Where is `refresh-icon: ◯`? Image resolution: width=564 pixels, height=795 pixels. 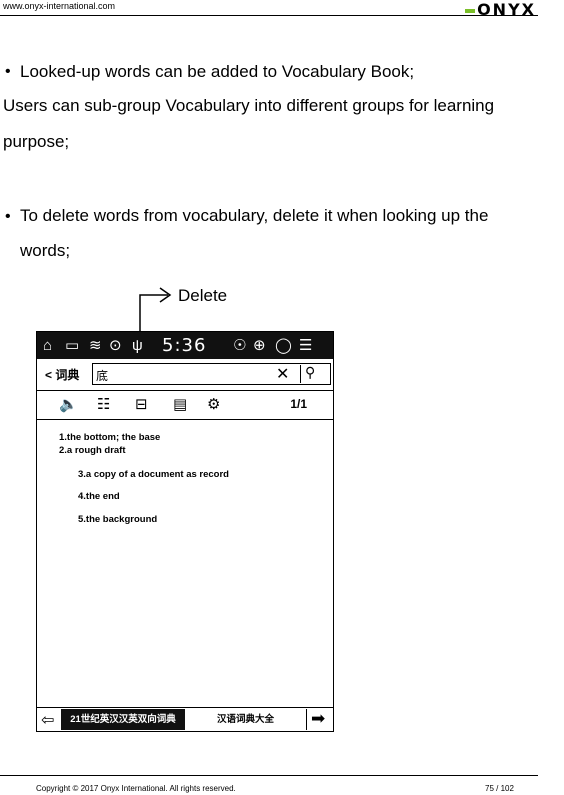 refresh-icon: ◯ is located at coordinates (283, 345).